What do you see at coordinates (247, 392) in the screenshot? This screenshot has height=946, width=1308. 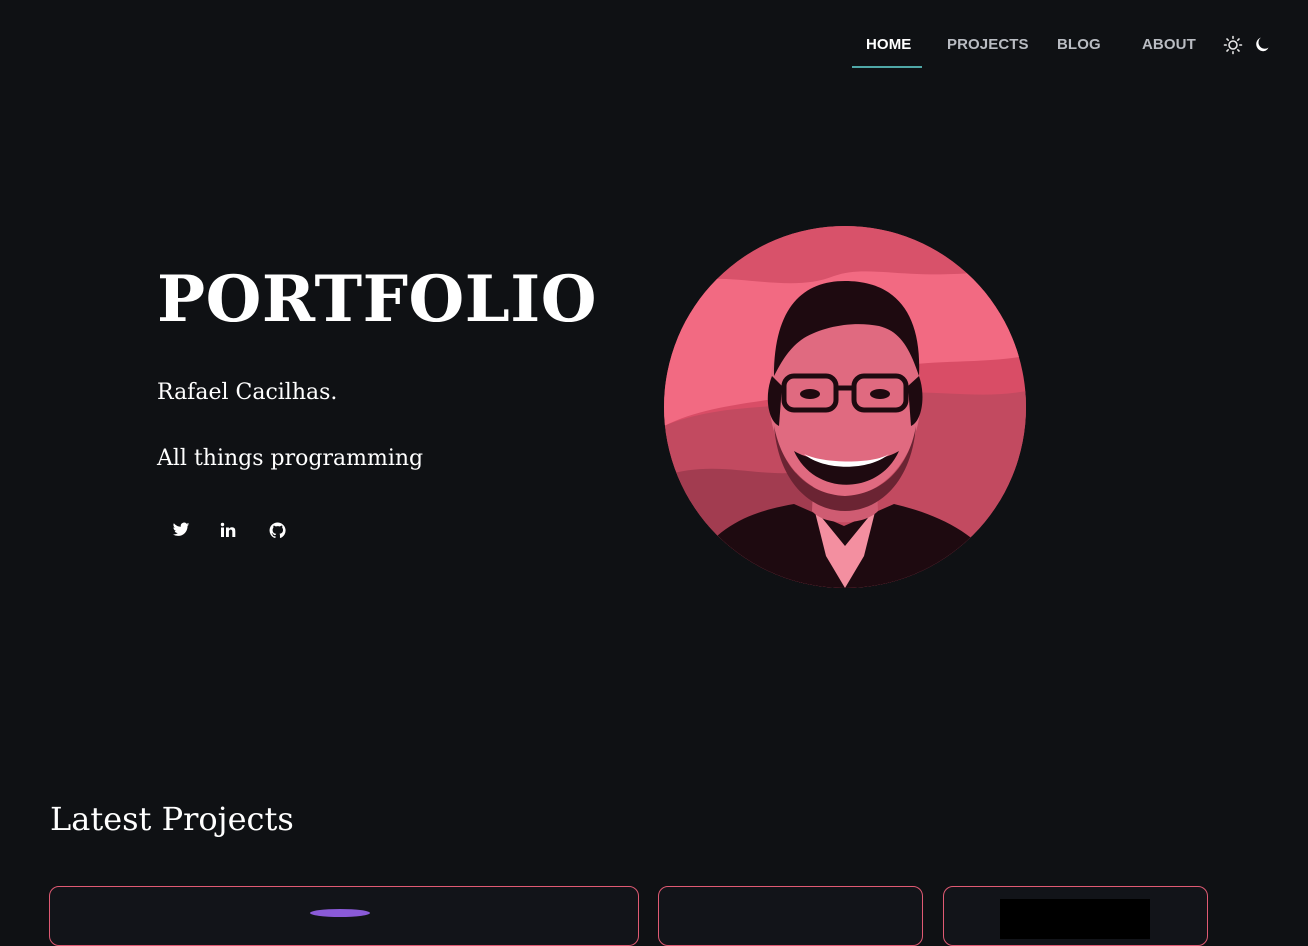 I see `author-name: Rafael Cacilhas.` at bounding box center [247, 392].